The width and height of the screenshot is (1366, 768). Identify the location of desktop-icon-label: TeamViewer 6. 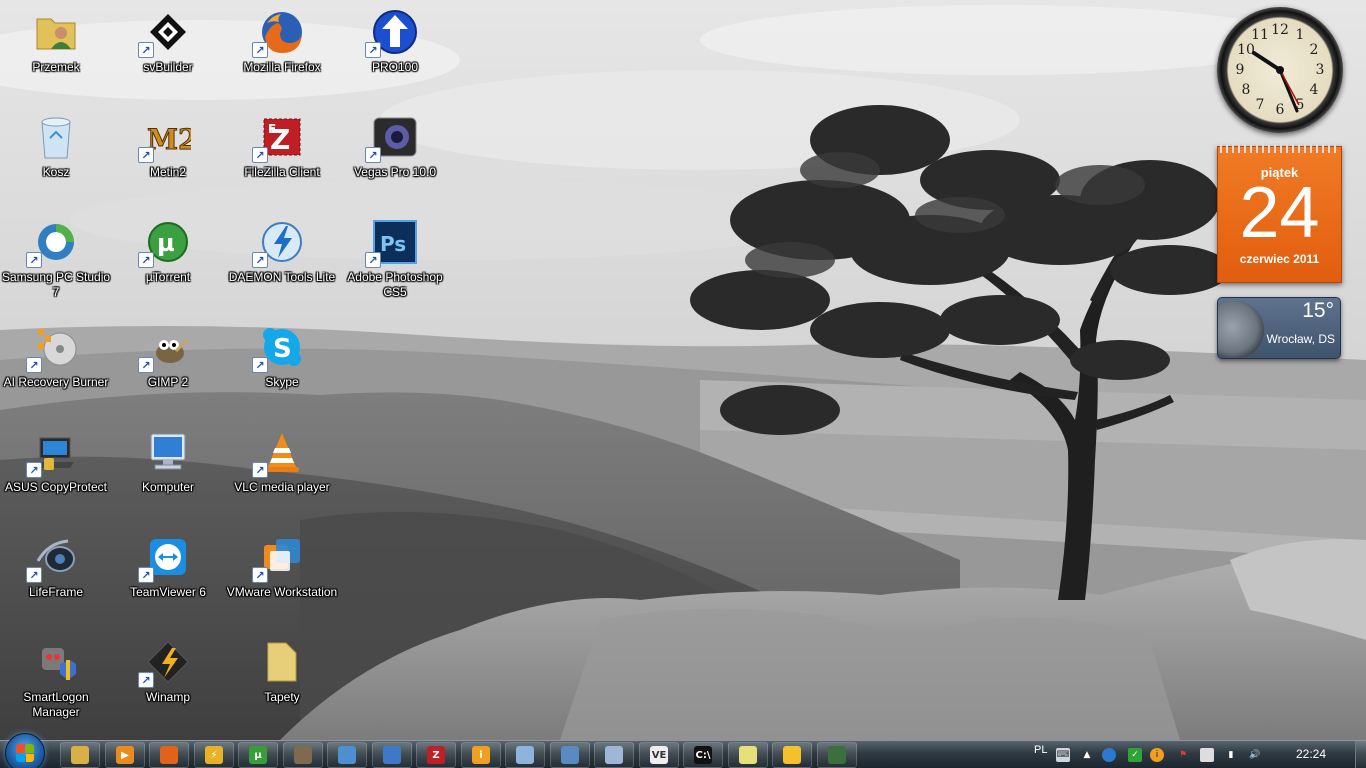
(168, 592).